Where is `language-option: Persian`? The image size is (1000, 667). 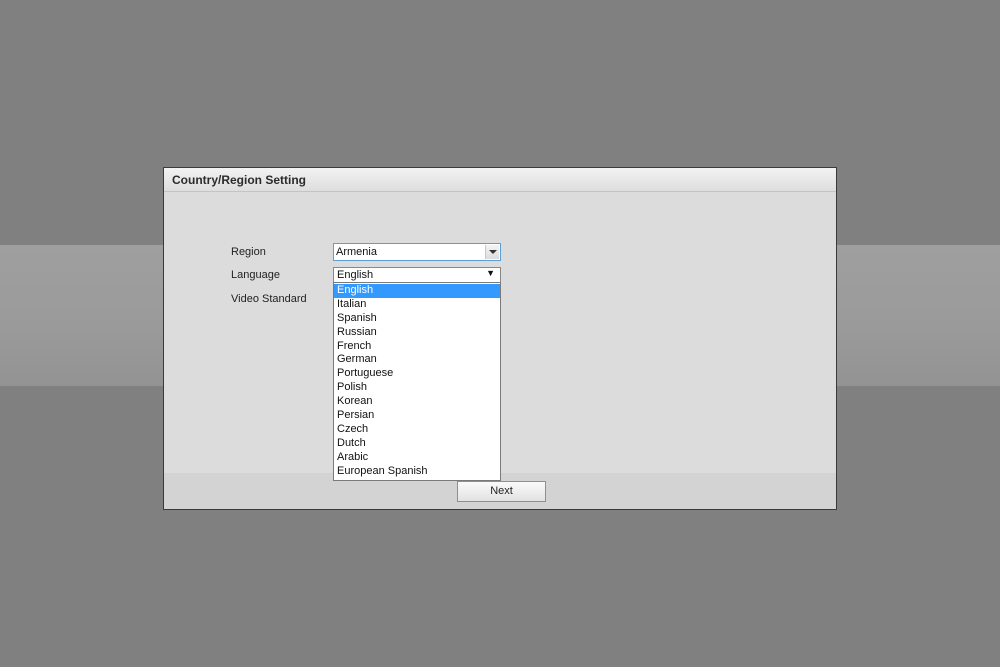
language-option: Persian is located at coordinates (417, 416).